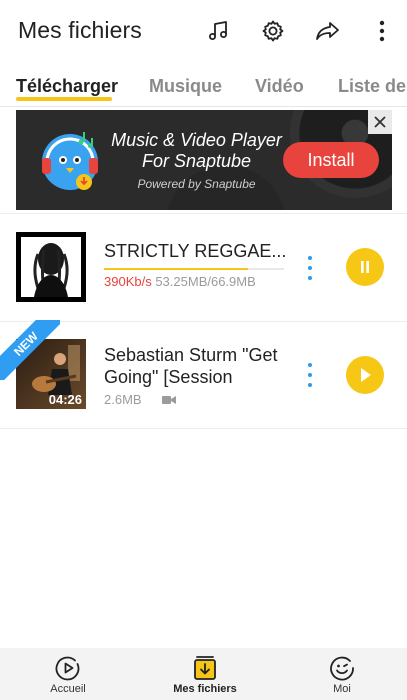  What do you see at coordinates (203, 106) in the screenshot?
I see `tabs-divider` at bounding box center [203, 106].